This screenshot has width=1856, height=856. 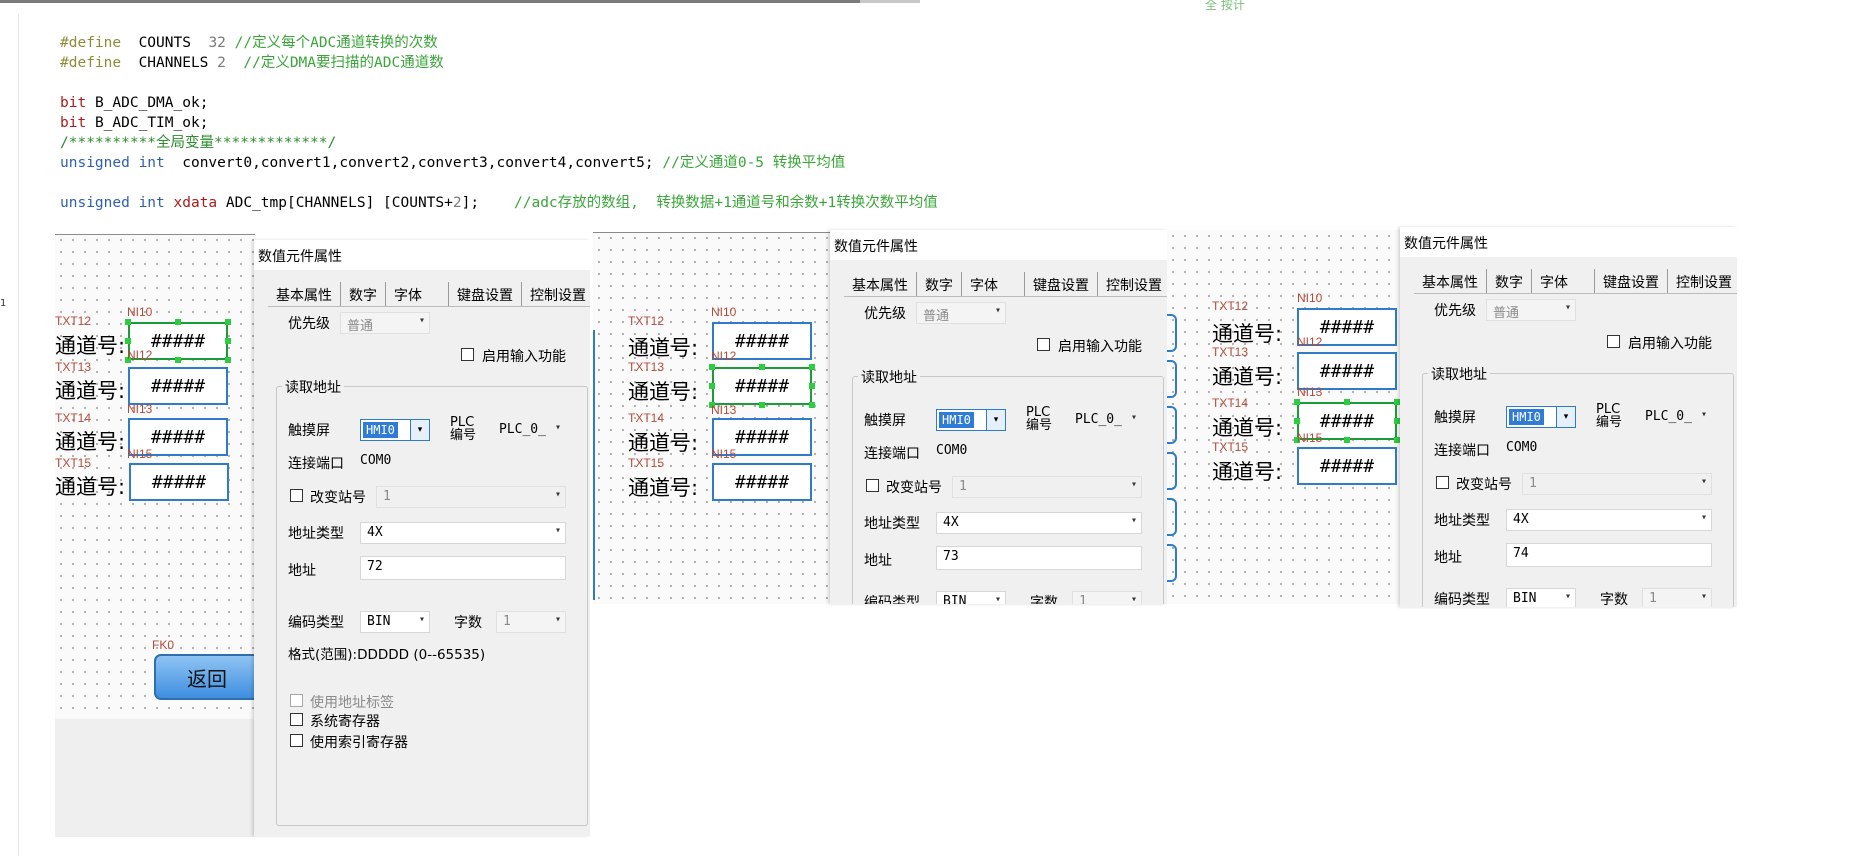 I want to click on index-register-checkbox, so click(x=296, y=740).